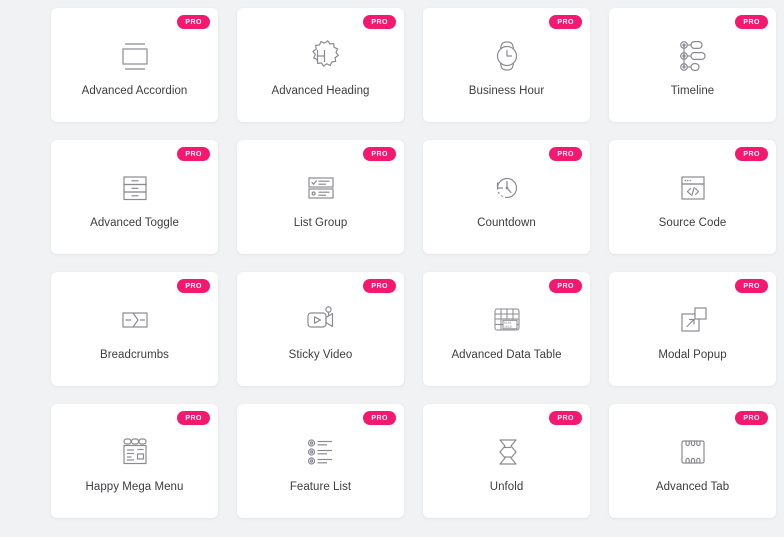 The height and width of the screenshot is (537, 784). Describe the element at coordinates (320, 355) in the screenshot. I see `widget-label: Sticky Video` at that location.